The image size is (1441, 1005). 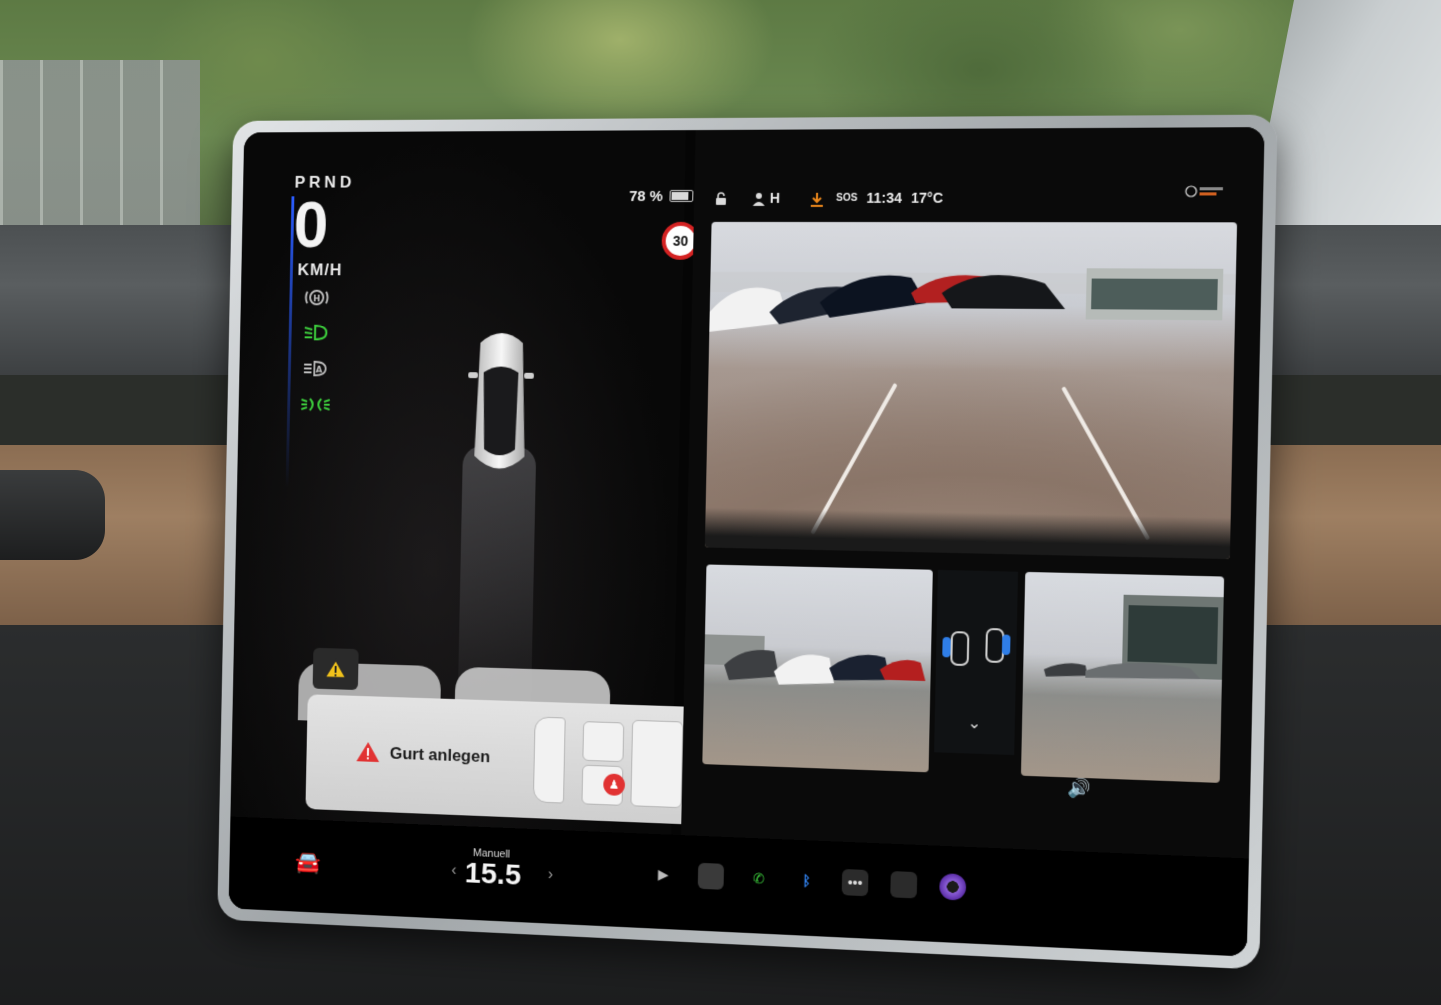 What do you see at coordinates (617, 764) in the screenshot?
I see `seat-occupancy-map: ♟` at bounding box center [617, 764].